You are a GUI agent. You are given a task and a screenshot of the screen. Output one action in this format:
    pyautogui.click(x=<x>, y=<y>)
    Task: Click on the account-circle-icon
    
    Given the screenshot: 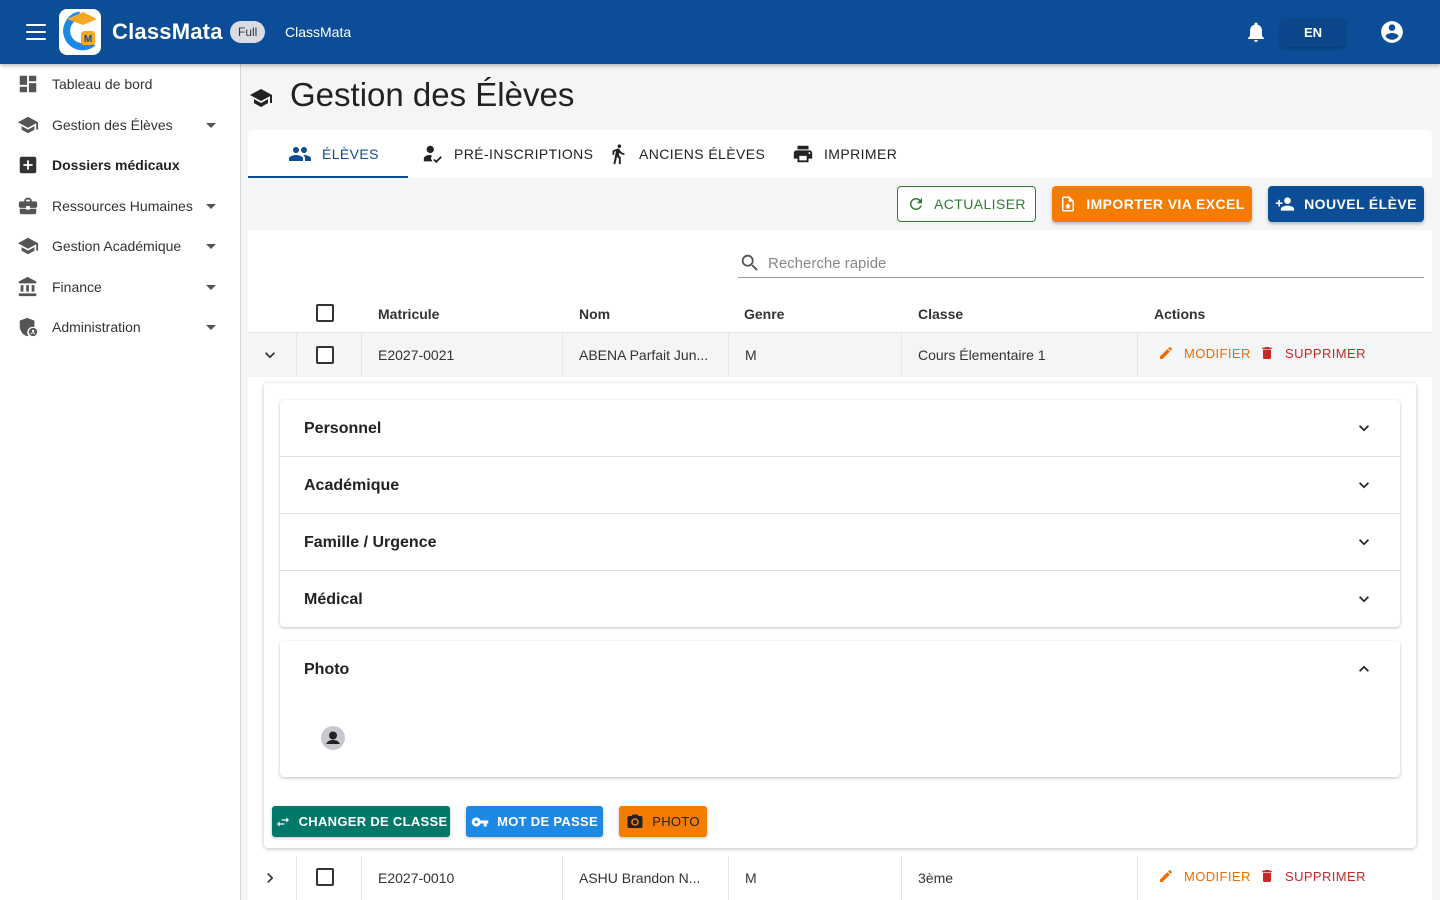 What is the action you would take?
    pyautogui.click(x=1392, y=32)
    